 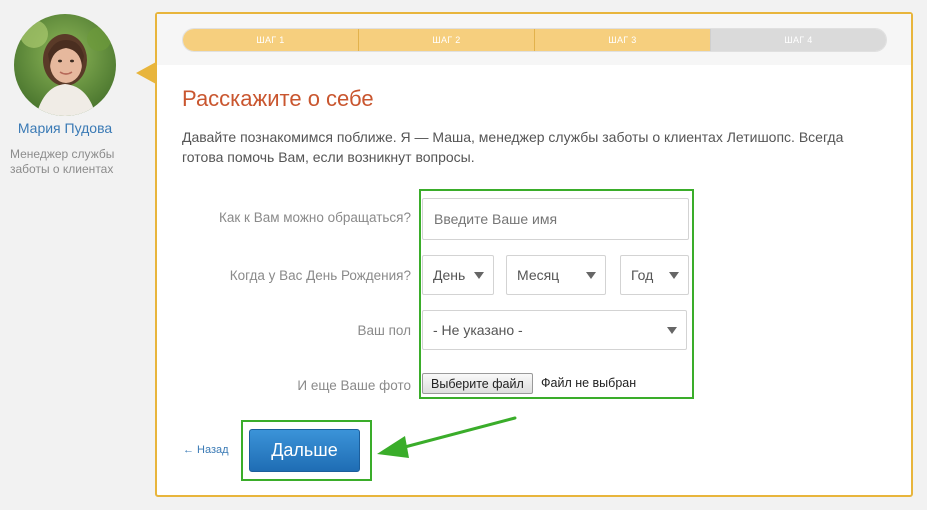 What do you see at coordinates (65, 128) in the screenshot?
I see `manager-name: Мария Пудова` at bounding box center [65, 128].